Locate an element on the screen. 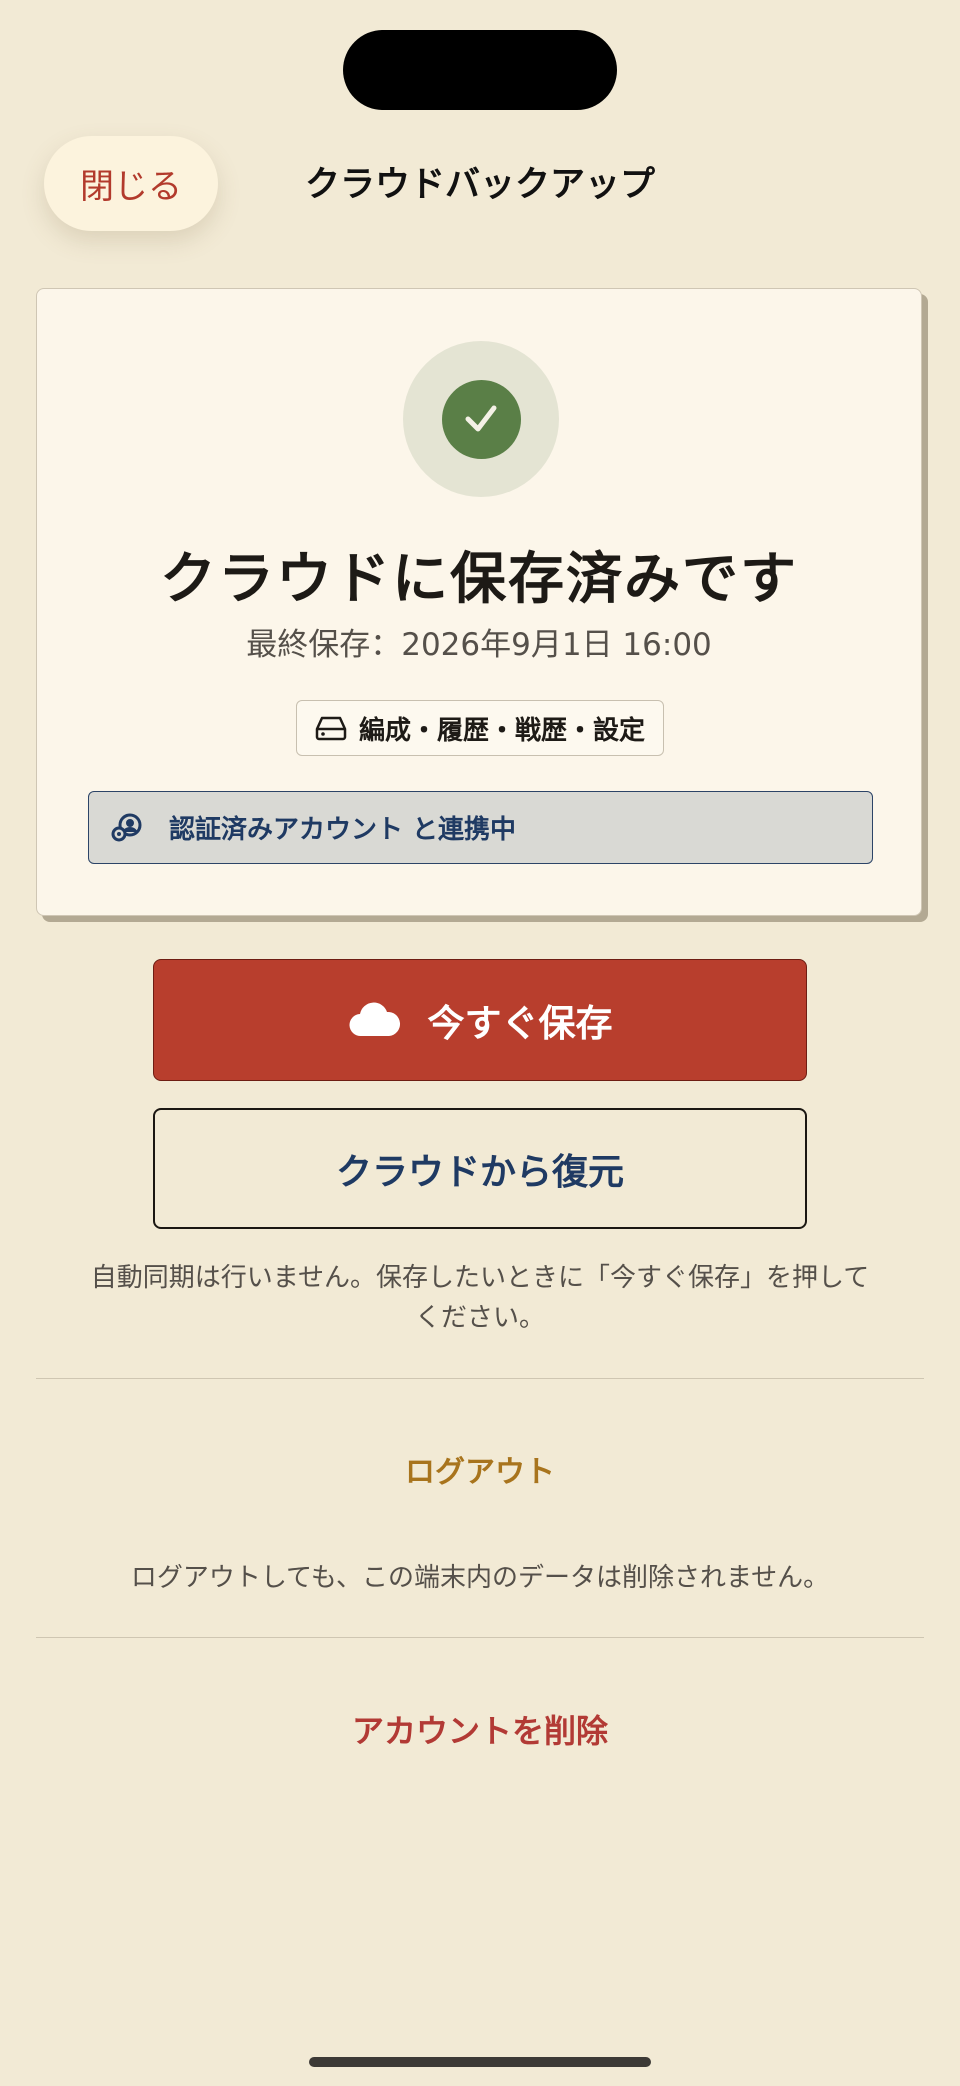  restore-from-cloud-button: クラウドから復元 is located at coordinates (480, 1168).